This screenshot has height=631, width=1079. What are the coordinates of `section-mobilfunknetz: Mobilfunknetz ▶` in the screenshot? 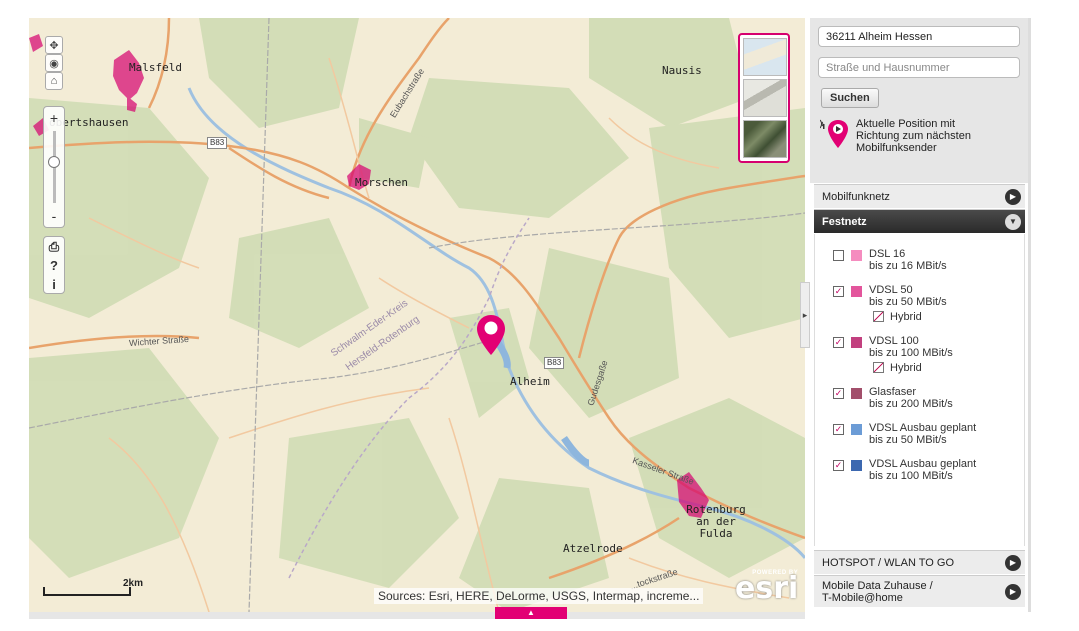 It's located at (919, 196).